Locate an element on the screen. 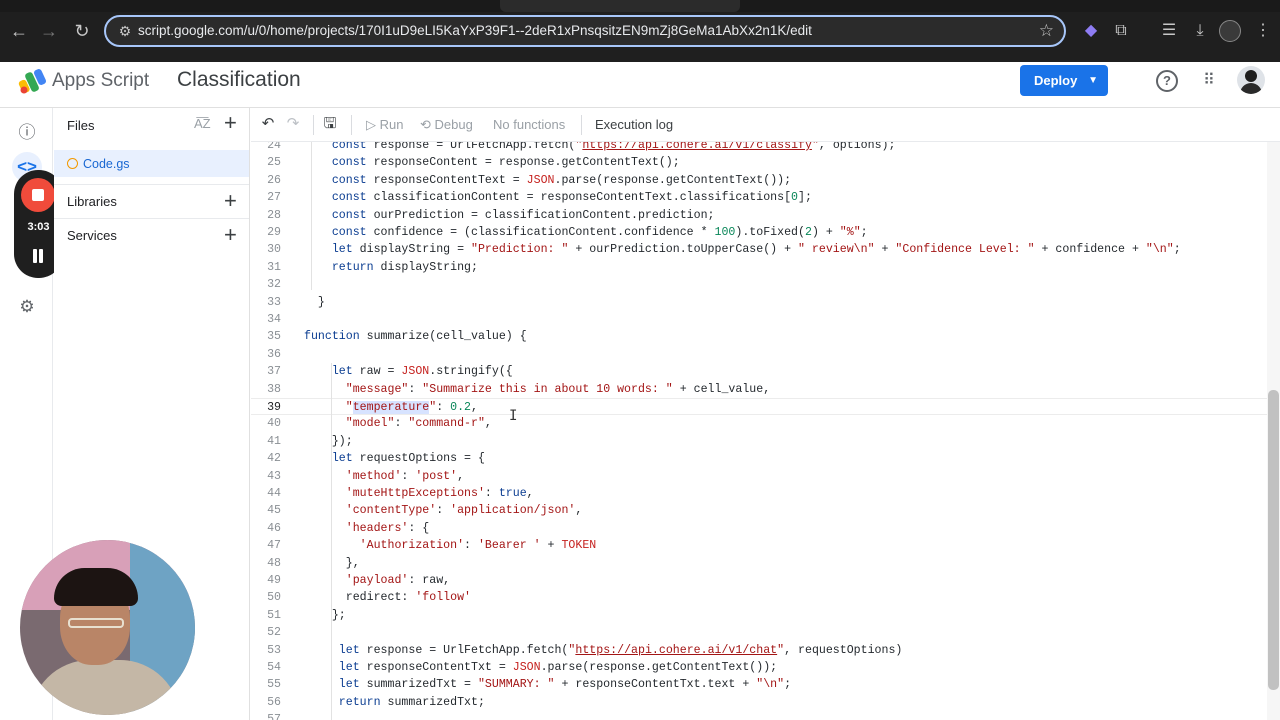  sort-az-icon: A͞Z is located at coordinates (202, 123).